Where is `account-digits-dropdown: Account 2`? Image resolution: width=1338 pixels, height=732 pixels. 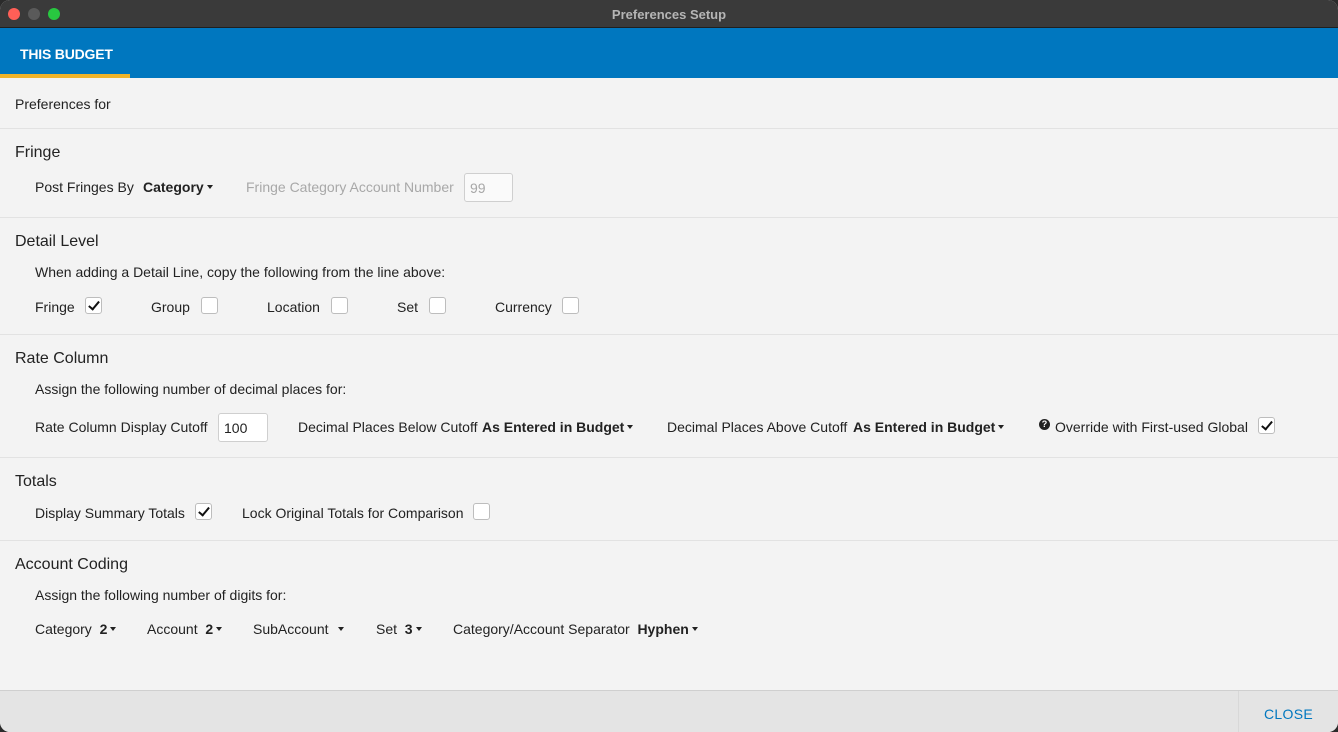
account-digits-dropdown: Account 2 is located at coordinates (185, 629).